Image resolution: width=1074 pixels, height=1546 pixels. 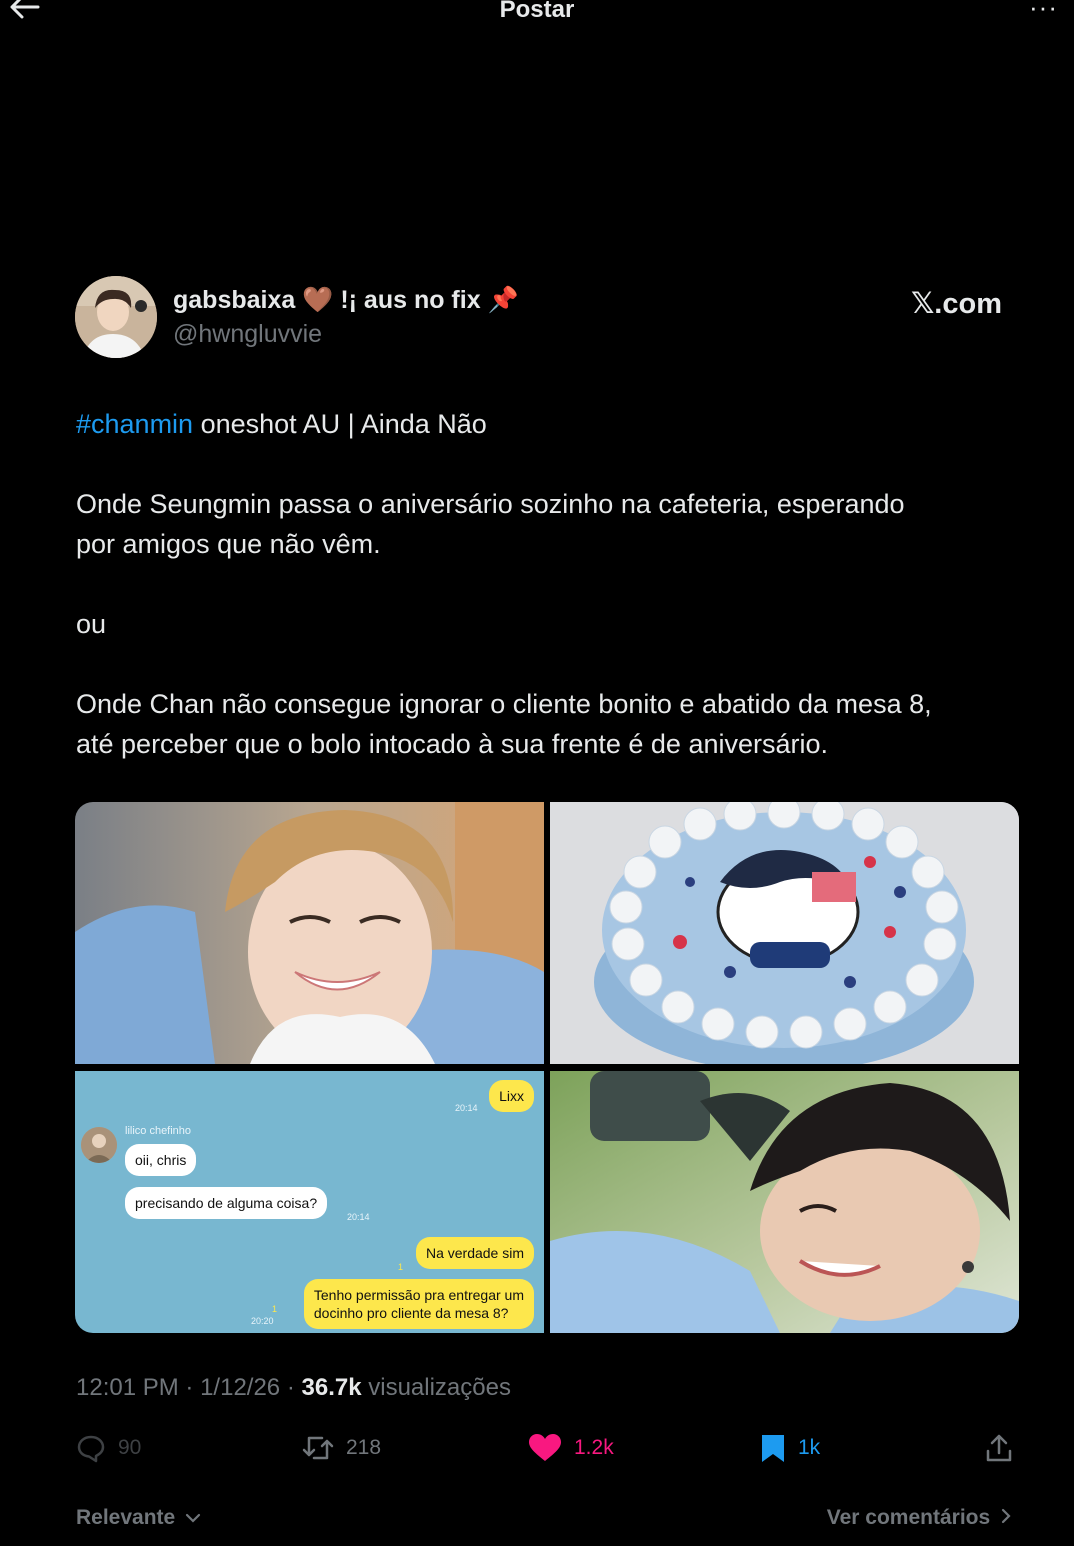 I want to click on heart-icon, so click(x=545, y=1447).